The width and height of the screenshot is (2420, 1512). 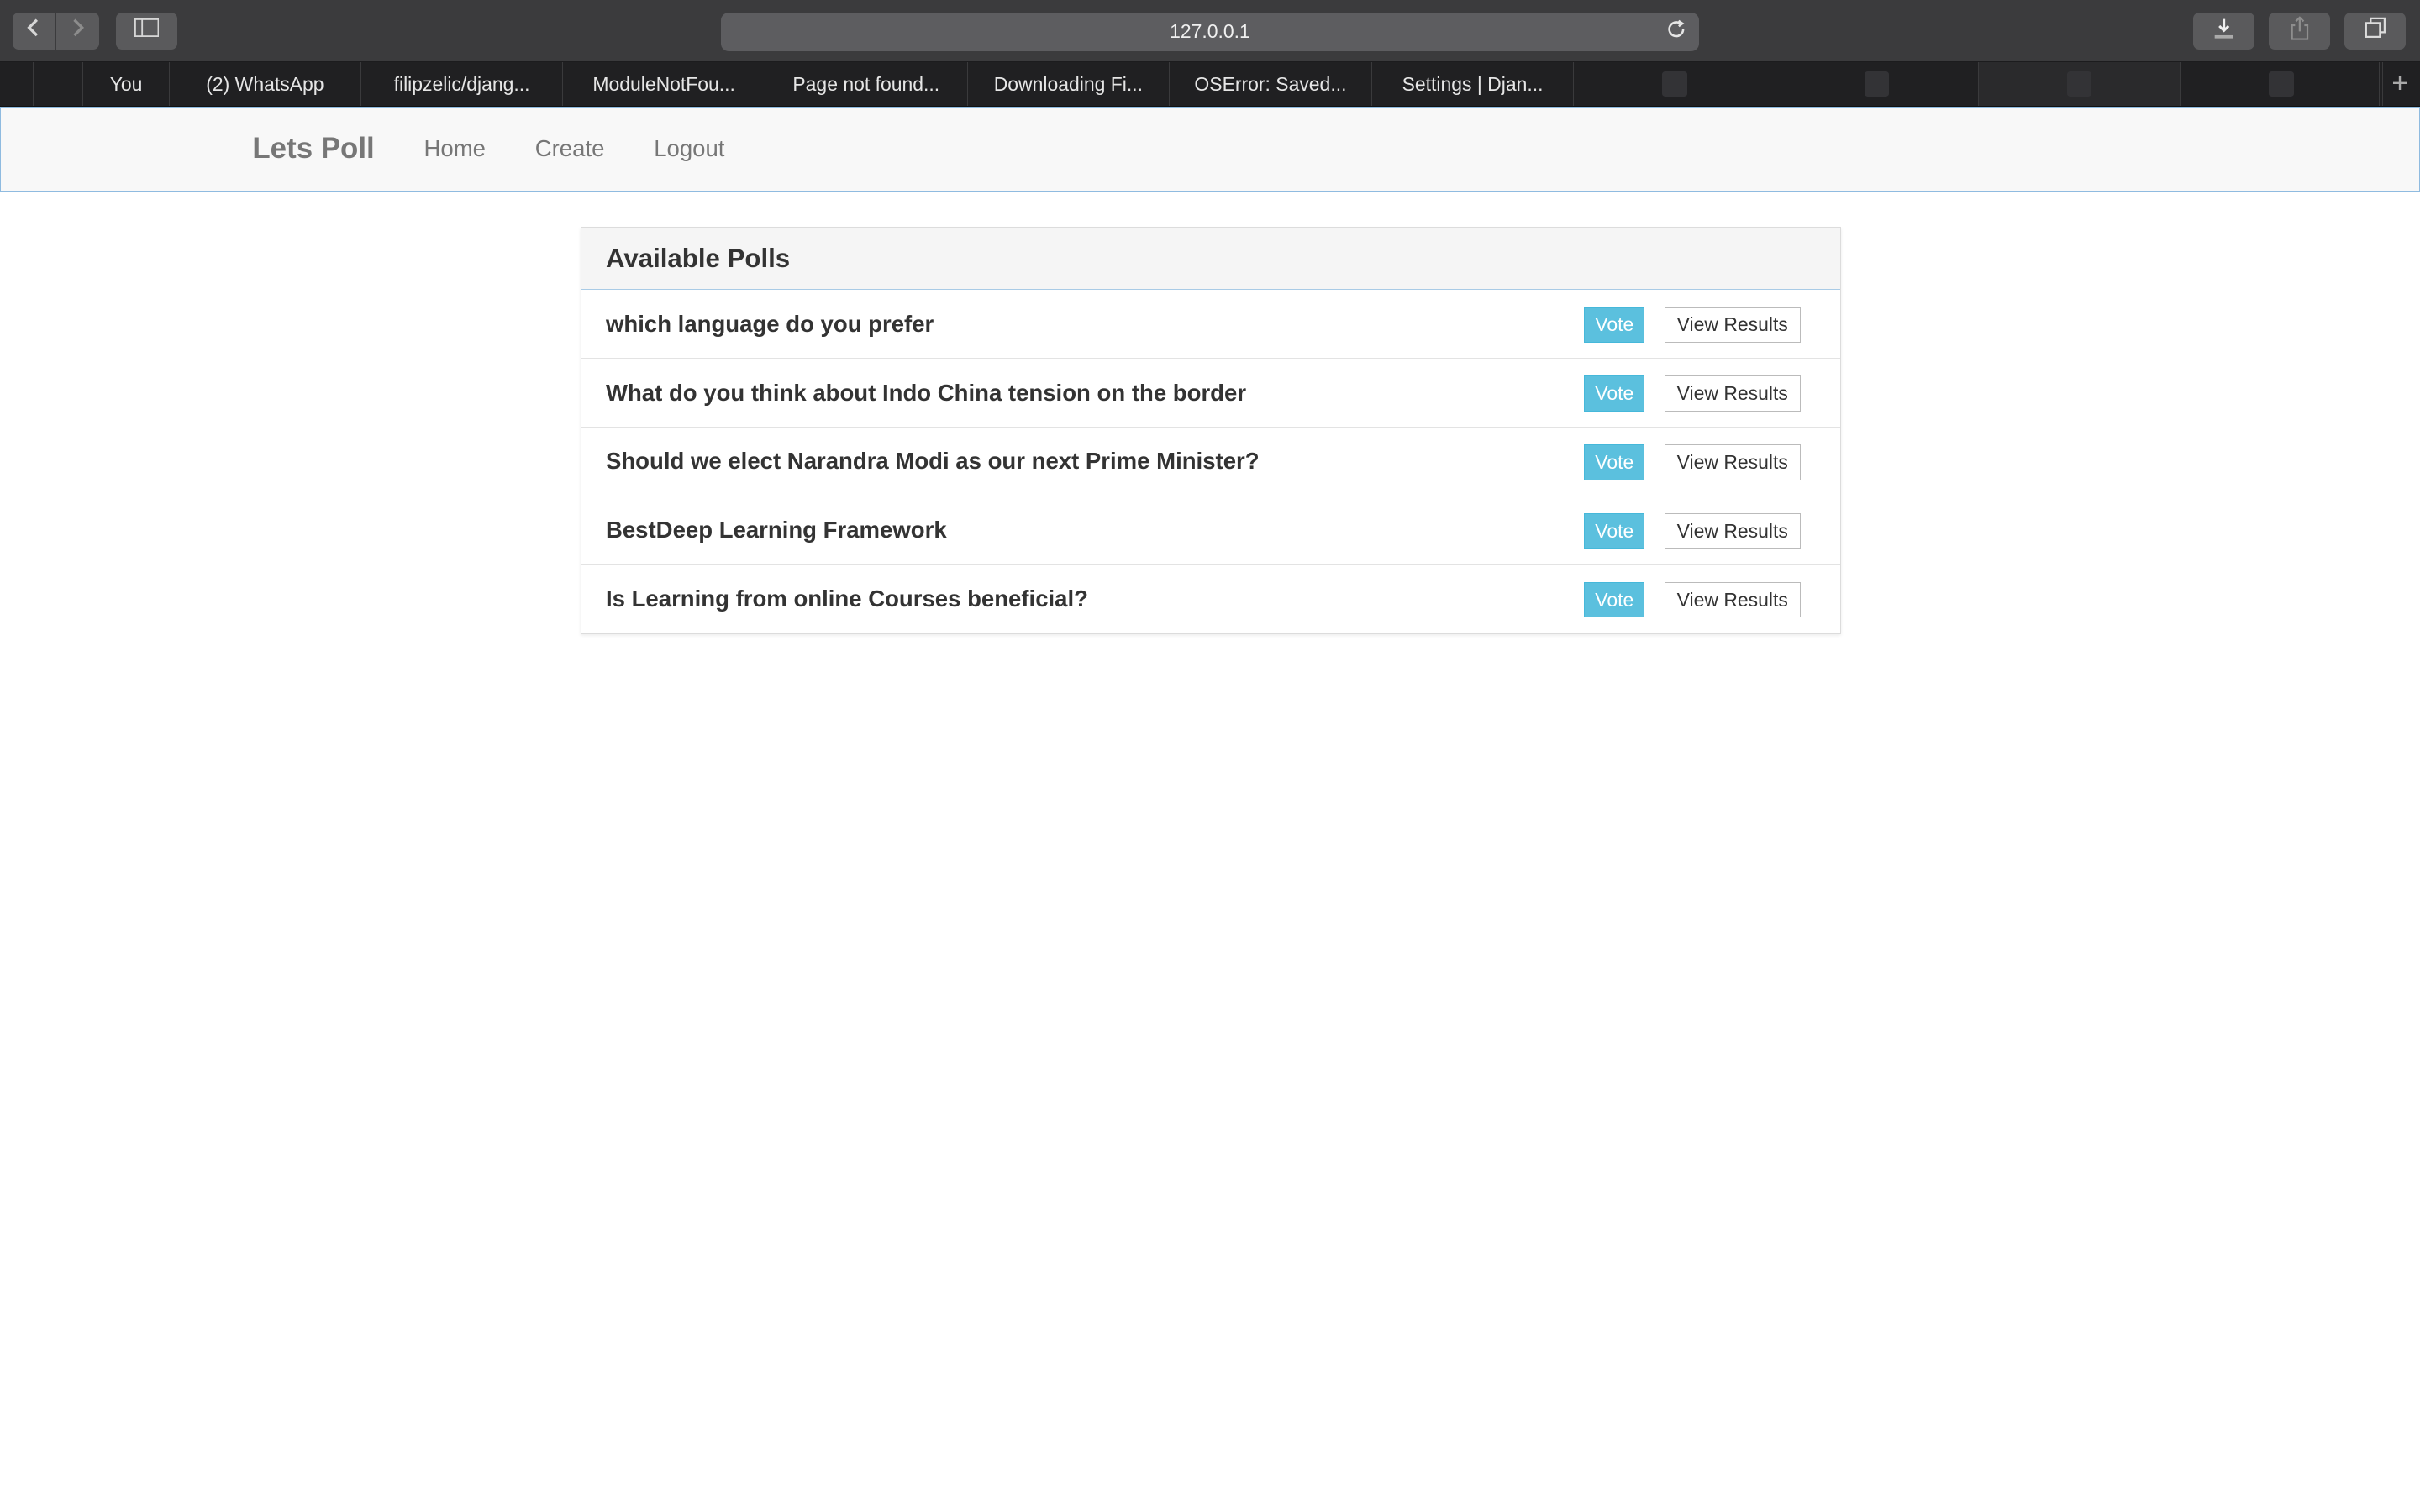 I want to click on chevron-right-icon, so click(x=77, y=31).